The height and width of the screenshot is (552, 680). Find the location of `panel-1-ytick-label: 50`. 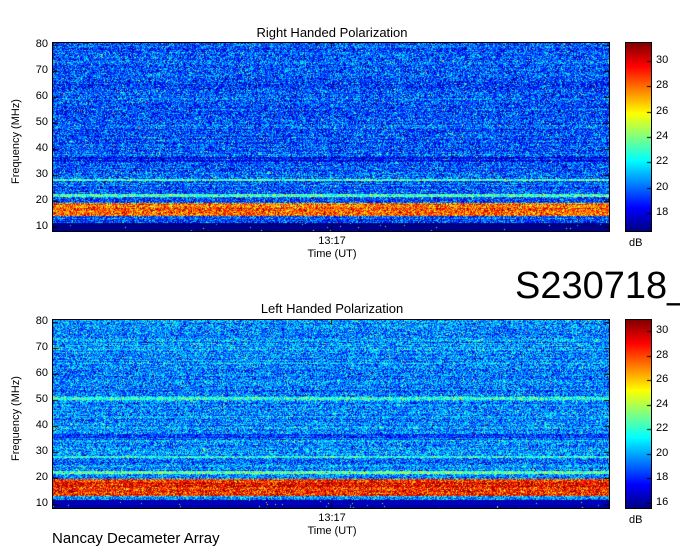

panel-1-ytick-label: 50 is located at coordinates (41, 121).